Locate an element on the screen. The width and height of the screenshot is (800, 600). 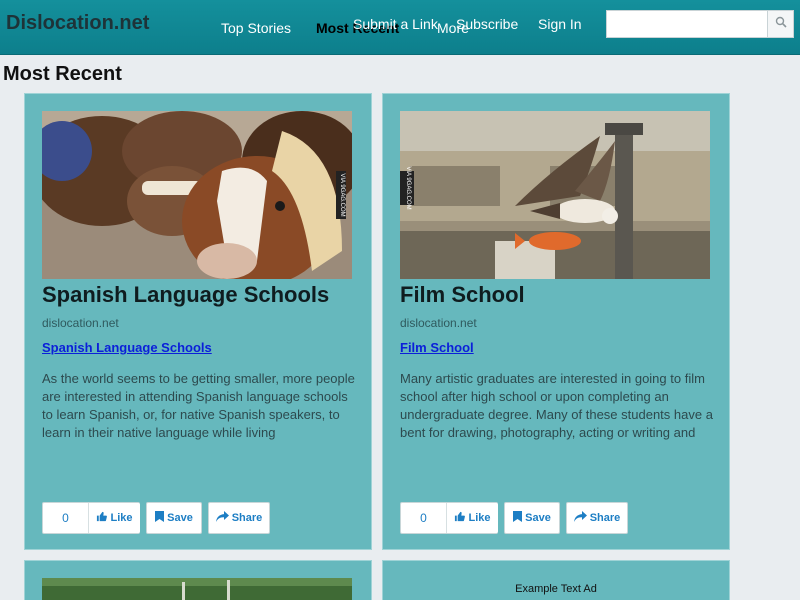
article-title: Spanish Language Schools is located at coordinates (185, 295).